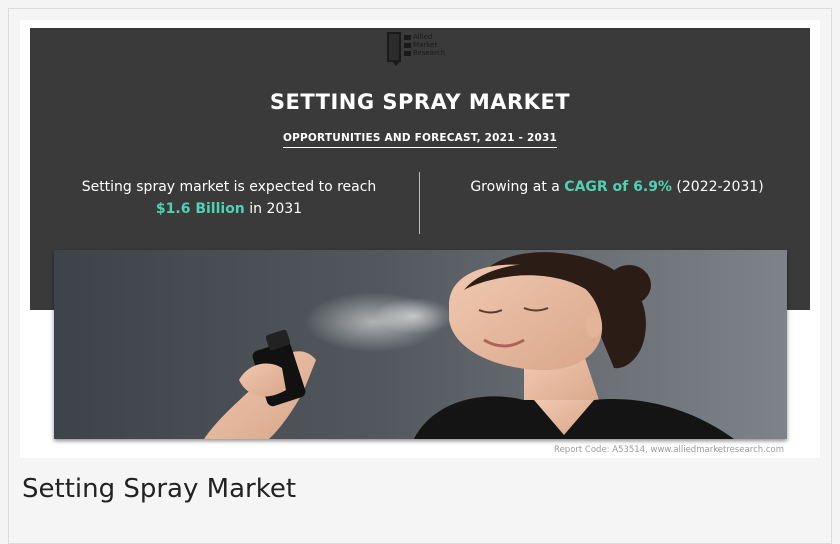 The image size is (840, 544). Describe the element at coordinates (420, 140) in the screenshot. I see `infographic-subtitle: OPPORTUNITIES AND FORECAST, 2021 - 2031` at that location.